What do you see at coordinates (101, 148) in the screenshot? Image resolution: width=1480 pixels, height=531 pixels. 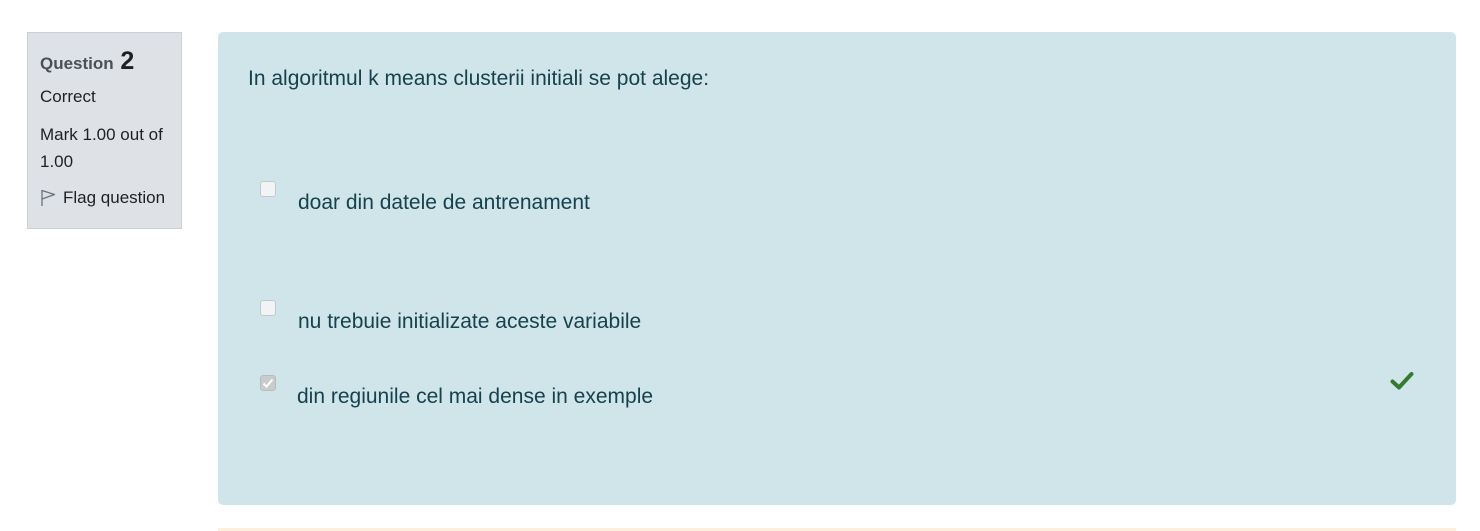 I see `question-grade: Mark 1.00 out of 1.00` at bounding box center [101, 148].